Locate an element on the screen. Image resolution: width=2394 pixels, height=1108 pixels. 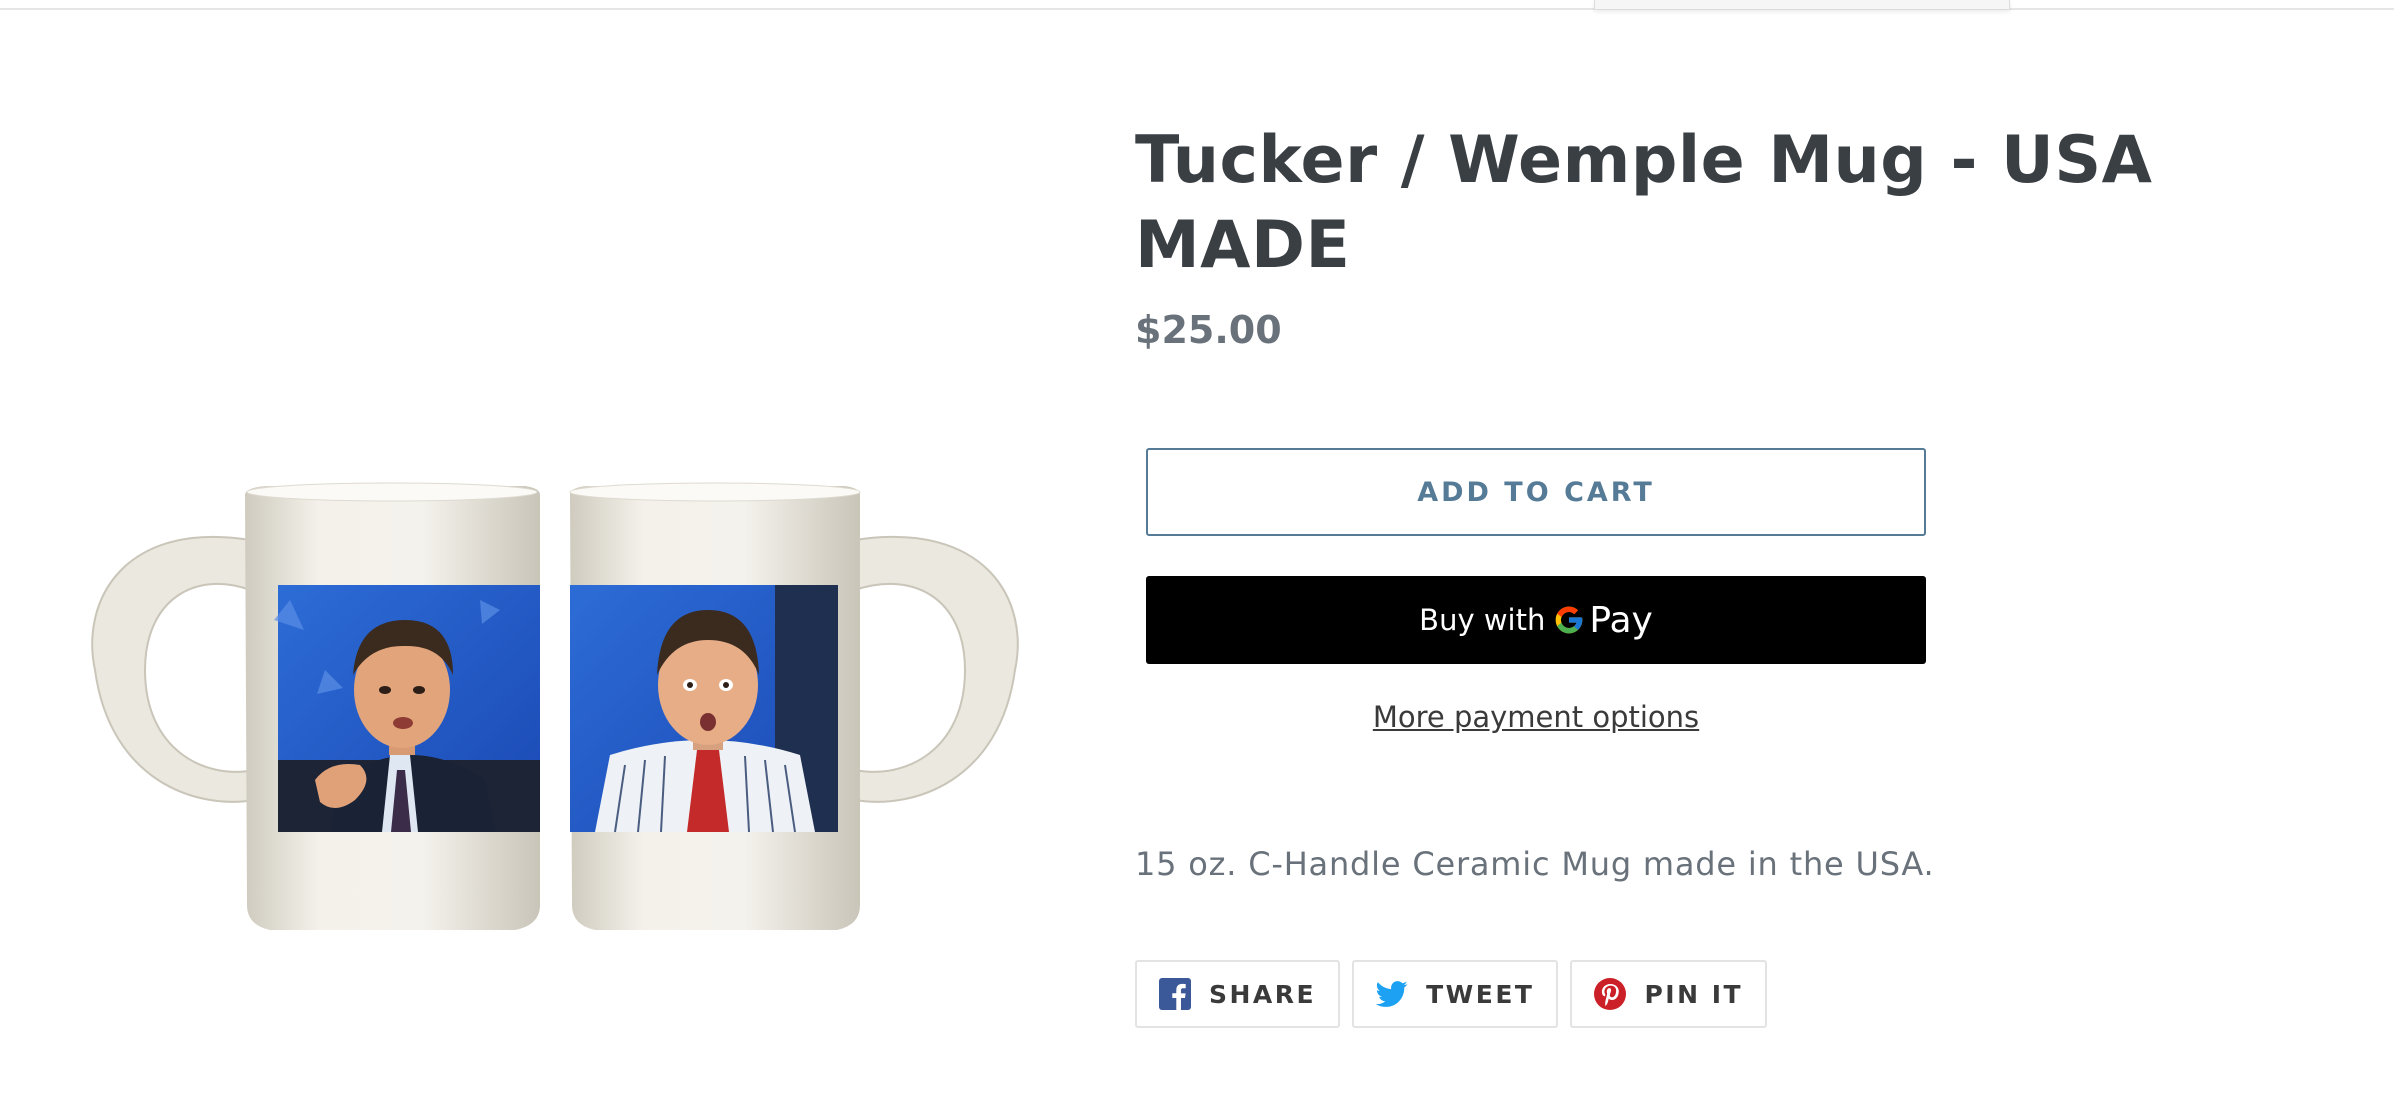
gpay-buy-label: Buy with is located at coordinates (1482, 620).